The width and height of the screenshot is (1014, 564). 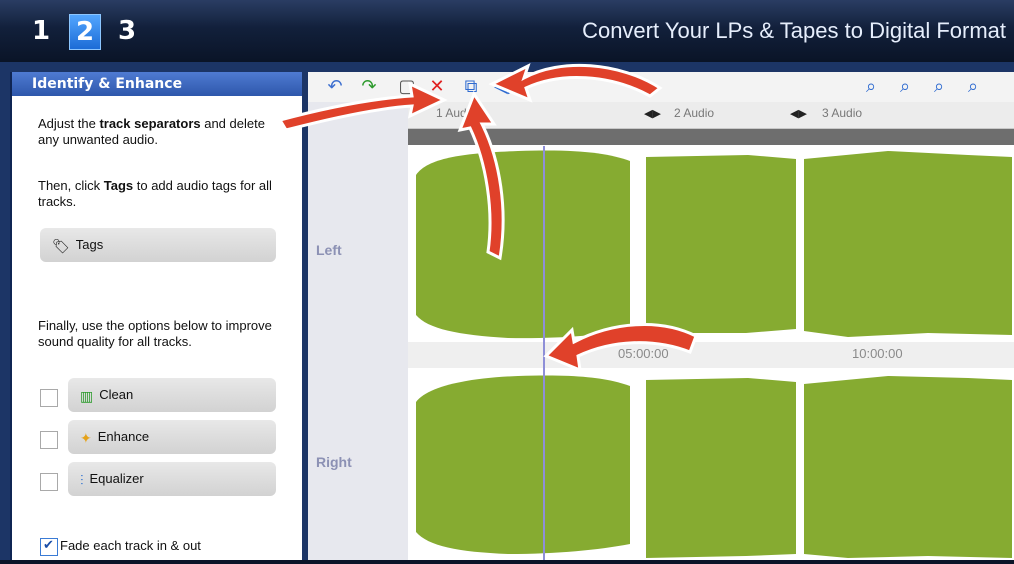 What do you see at coordinates (711, 137) in the screenshot?
I see `track-bar` at bounding box center [711, 137].